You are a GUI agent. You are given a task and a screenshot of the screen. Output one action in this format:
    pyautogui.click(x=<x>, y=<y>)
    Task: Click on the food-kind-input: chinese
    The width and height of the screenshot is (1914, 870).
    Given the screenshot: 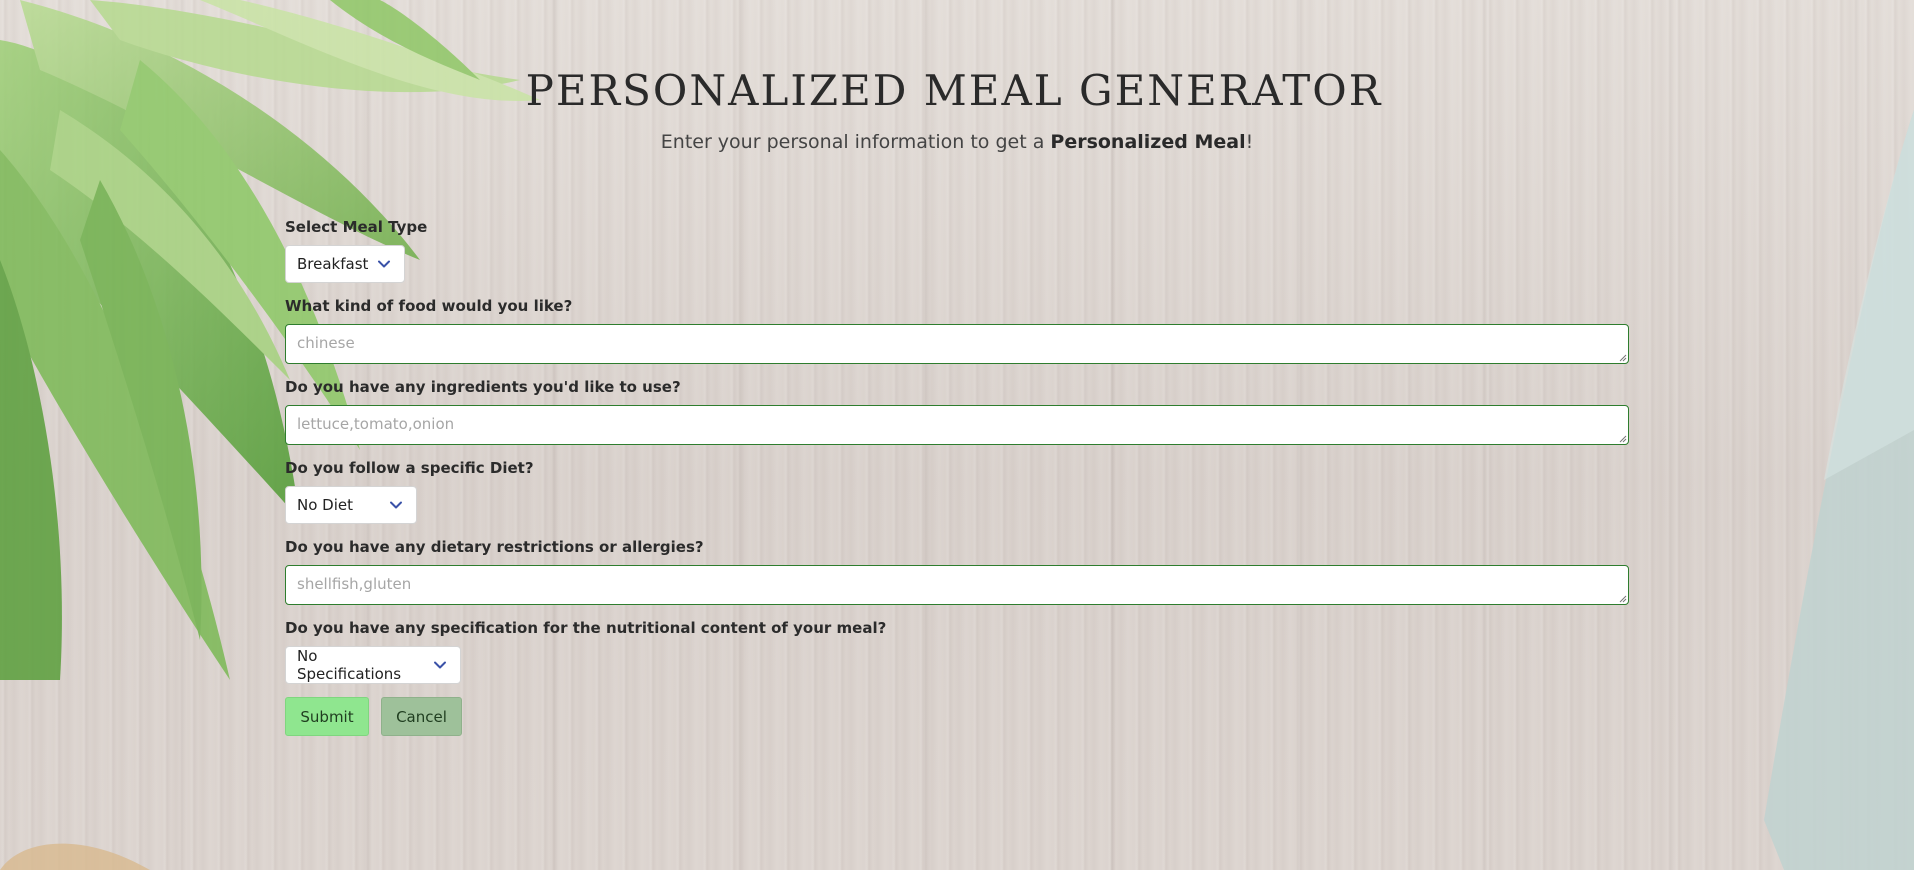 What is the action you would take?
    pyautogui.click(x=957, y=344)
    